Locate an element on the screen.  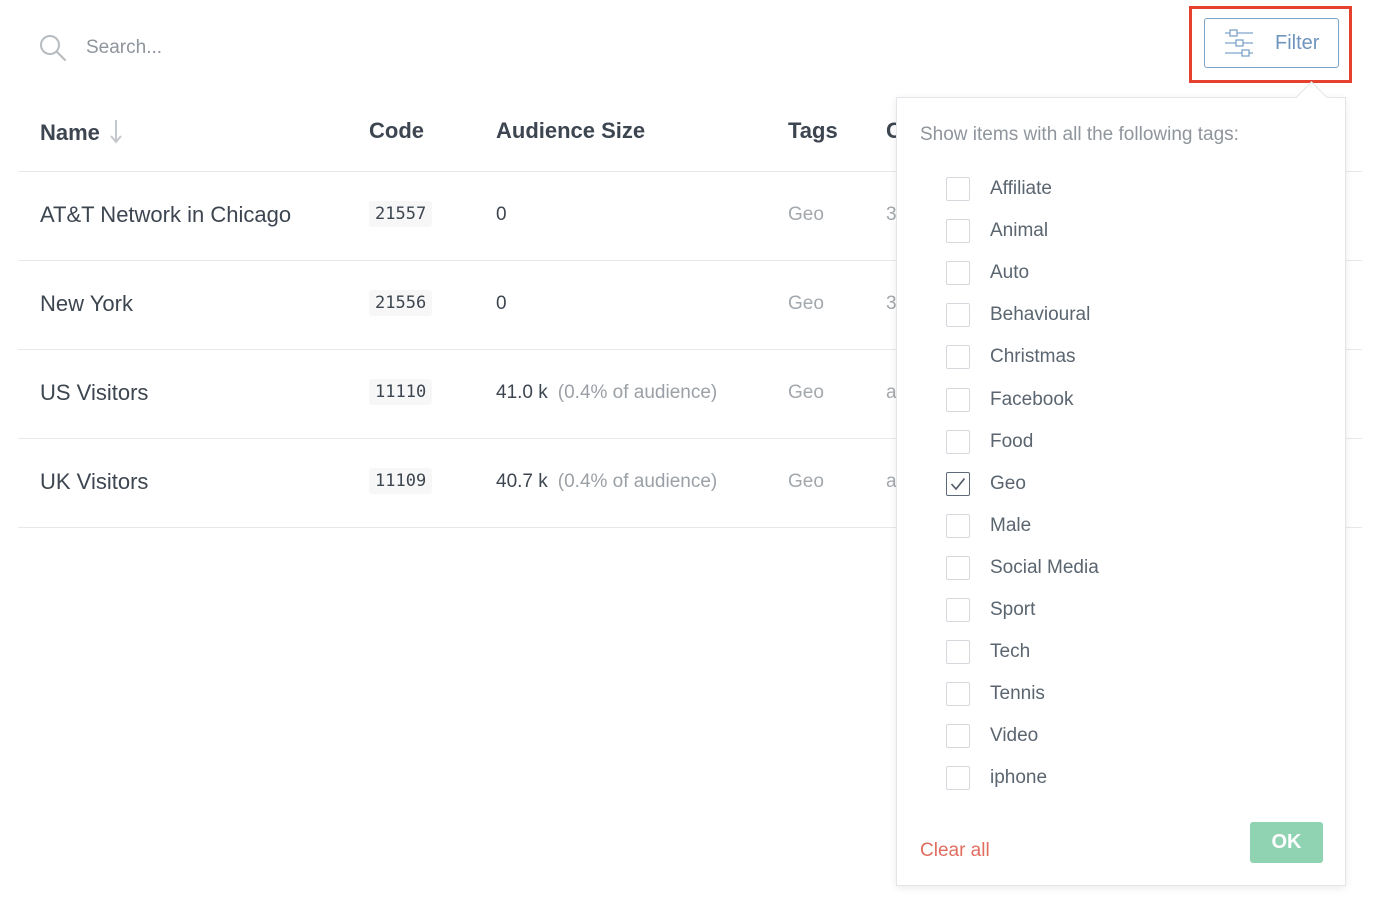
row-name: UK Visitors is located at coordinates (94, 482).